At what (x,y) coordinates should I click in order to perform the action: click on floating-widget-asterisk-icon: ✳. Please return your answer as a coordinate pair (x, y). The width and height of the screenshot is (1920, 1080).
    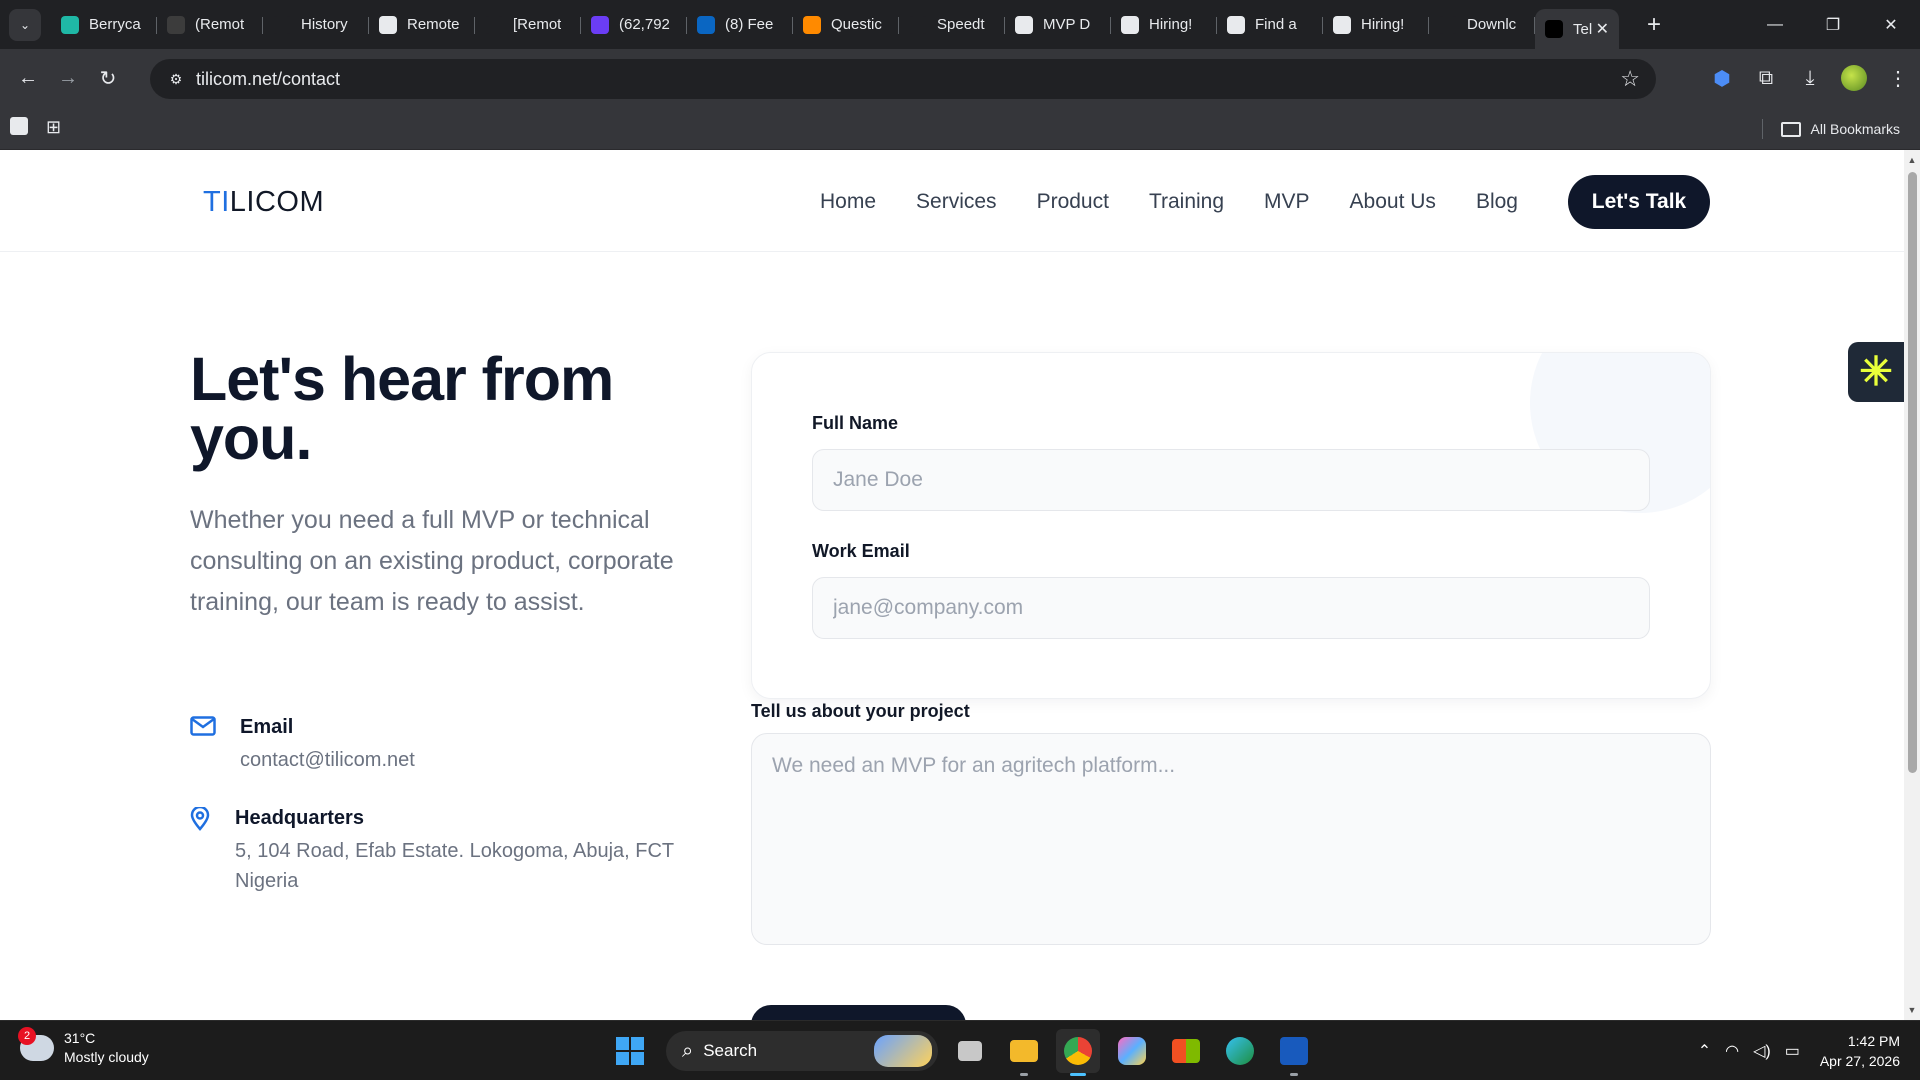
    Looking at the image, I should click on (1876, 372).